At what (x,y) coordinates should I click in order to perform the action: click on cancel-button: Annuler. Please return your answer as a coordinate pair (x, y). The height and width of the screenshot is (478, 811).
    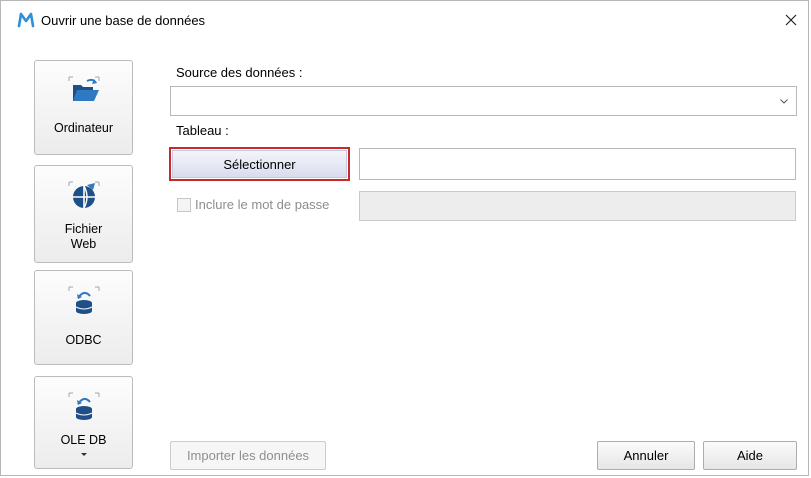
    Looking at the image, I should click on (646, 455).